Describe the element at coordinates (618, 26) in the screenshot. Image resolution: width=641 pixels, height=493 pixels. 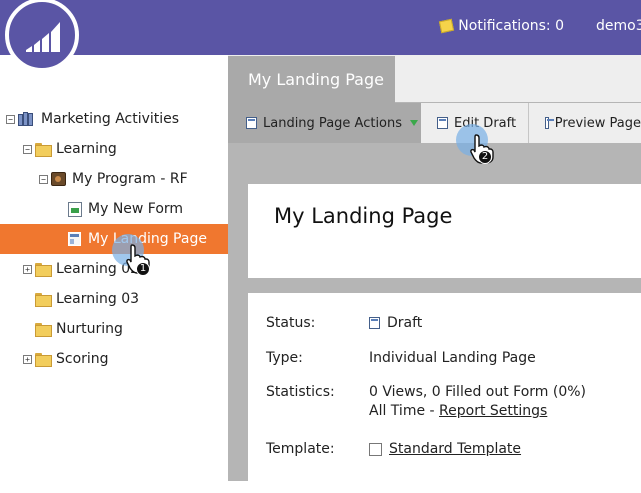
I see `user-menu: demo3` at that location.